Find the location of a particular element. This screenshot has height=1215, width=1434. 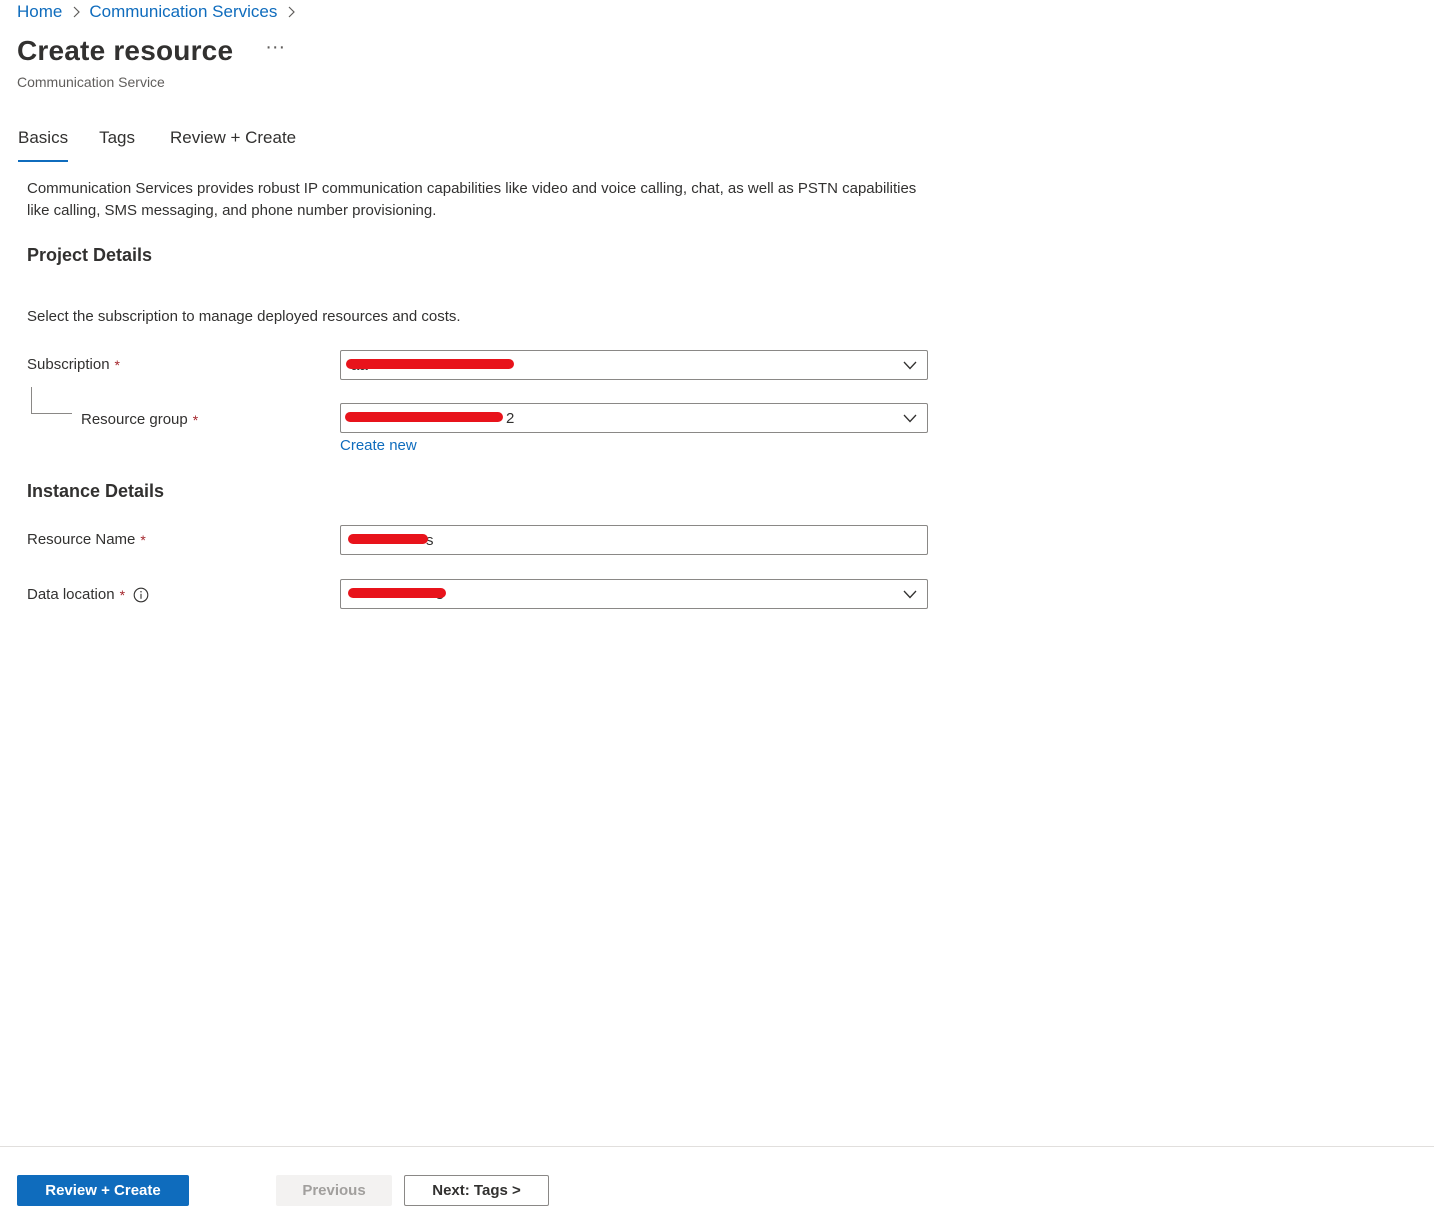

review-create-button: Review + Create is located at coordinates (103, 1190).